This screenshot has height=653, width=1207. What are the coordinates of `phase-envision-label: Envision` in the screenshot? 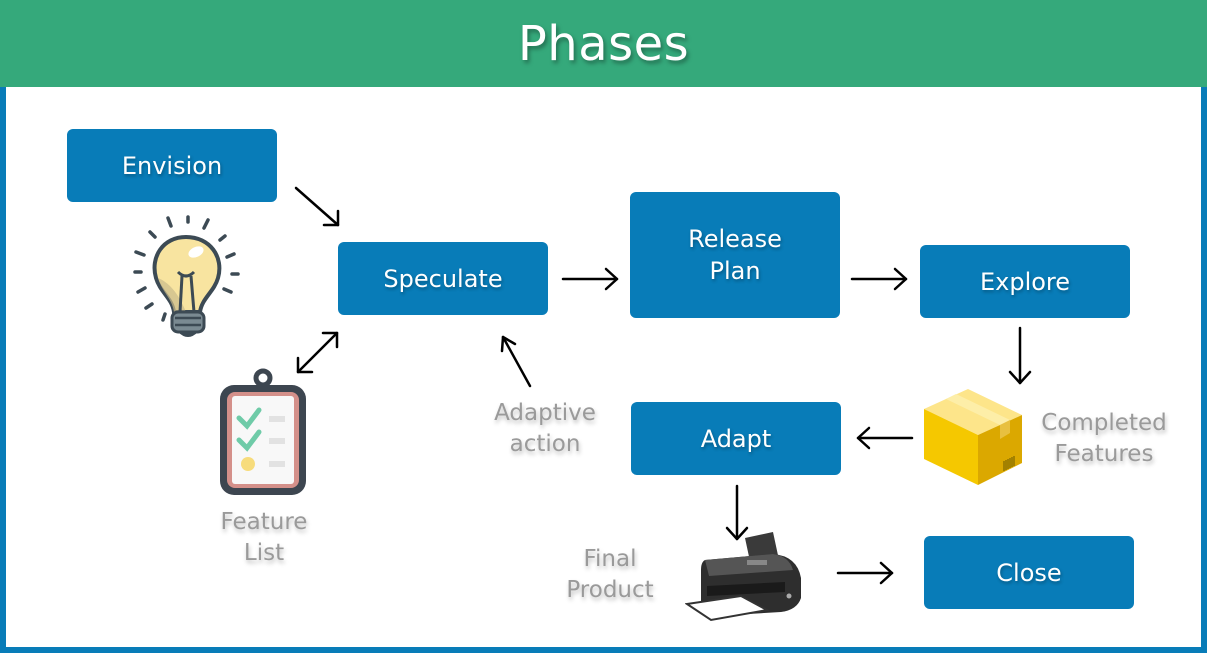 It's located at (172, 165).